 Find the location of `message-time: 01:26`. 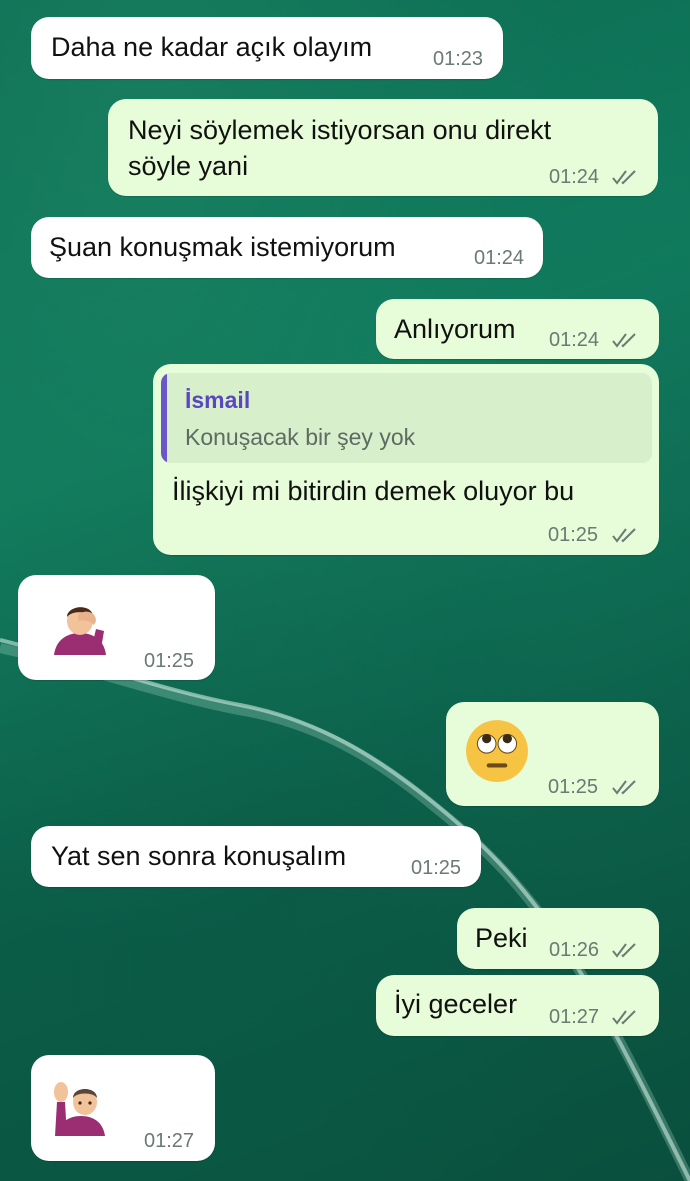

message-time: 01:26 is located at coordinates (574, 950).